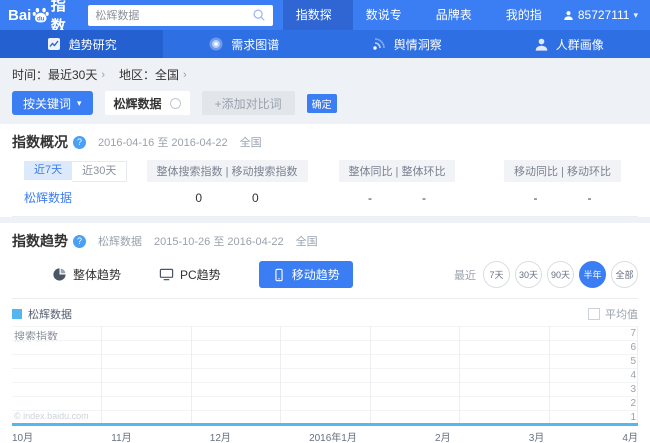 The height and width of the screenshot is (443, 650). I want to click on time-caret-icon: ›, so click(103, 74).